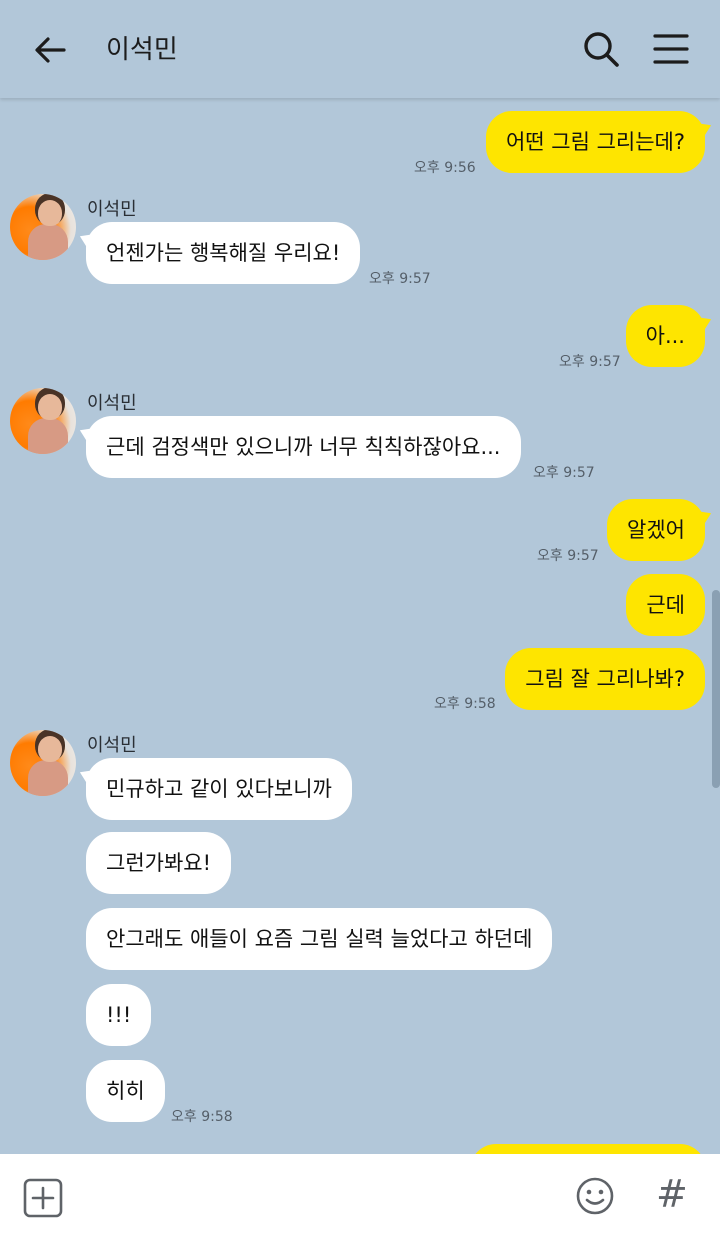  Describe the element at coordinates (219, 789) in the screenshot. I see `their-message-bubble: 민규하고 같이 있다보니까` at that location.